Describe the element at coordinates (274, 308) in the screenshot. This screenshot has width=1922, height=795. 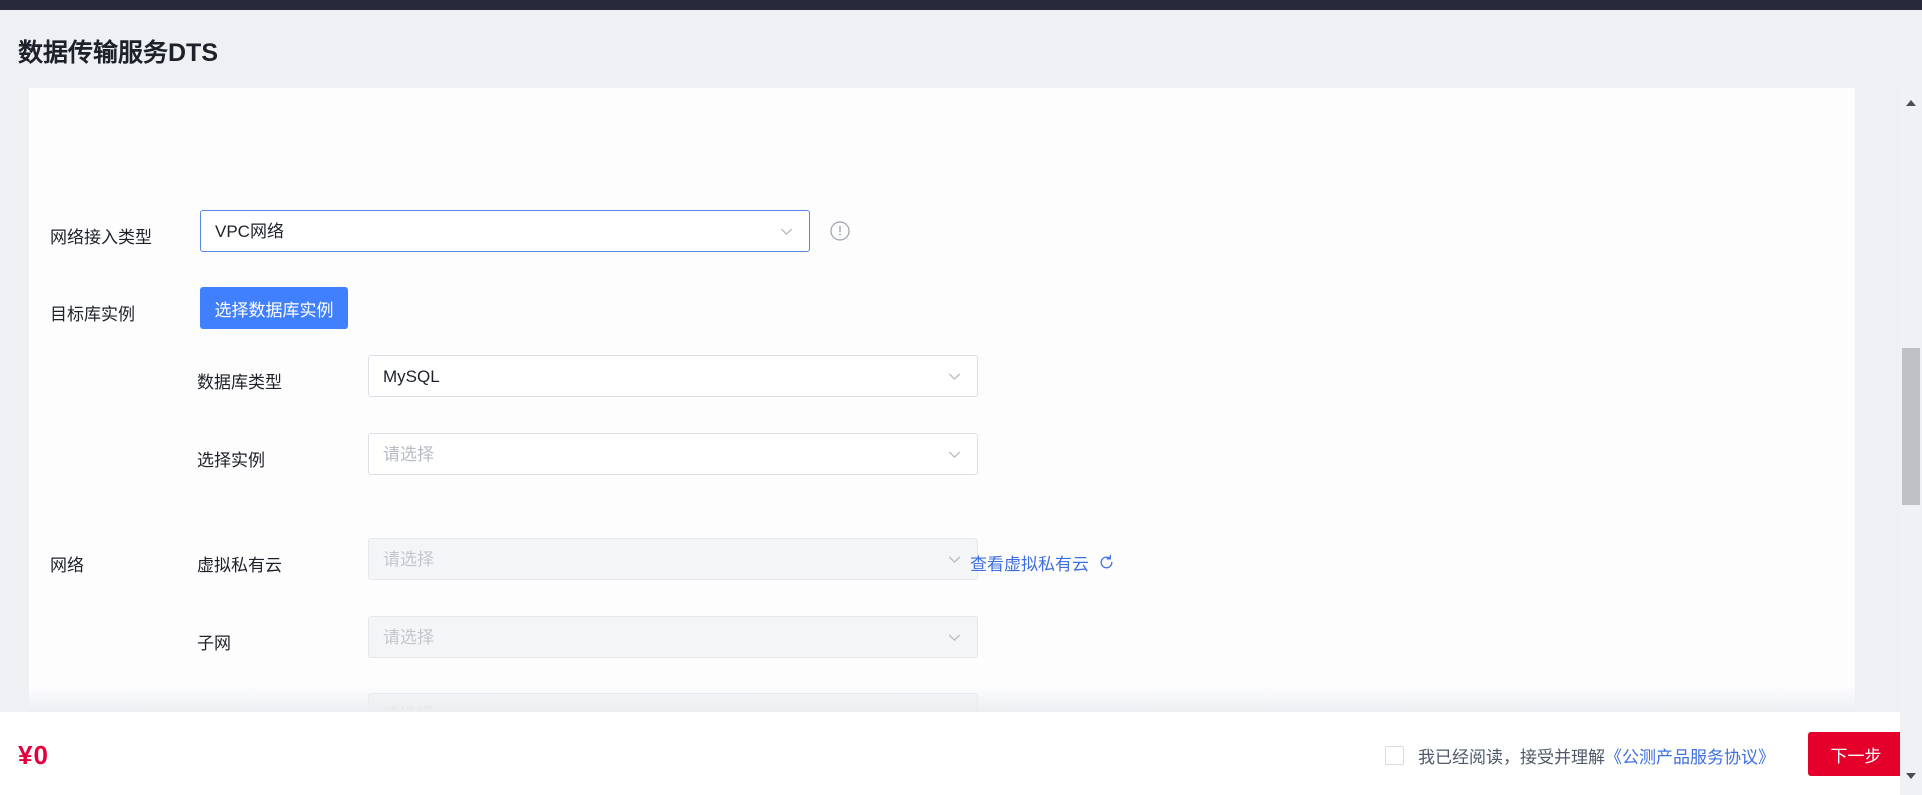
I see `select-database-instance-button: 选择数据库实例` at that location.